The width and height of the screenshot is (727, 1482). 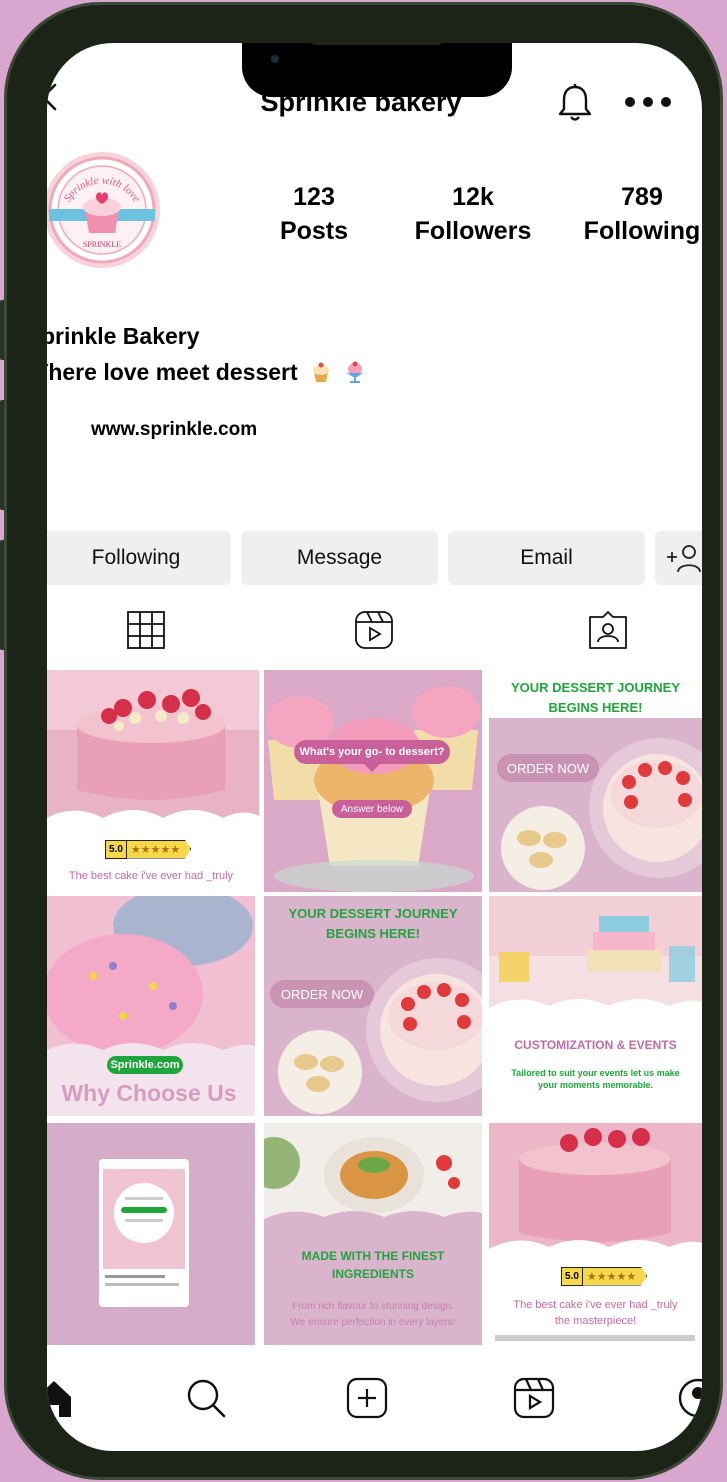 What do you see at coordinates (314, 214) in the screenshot?
I see `stat-posts: 123 Posts` at bounding box center [314, 214].